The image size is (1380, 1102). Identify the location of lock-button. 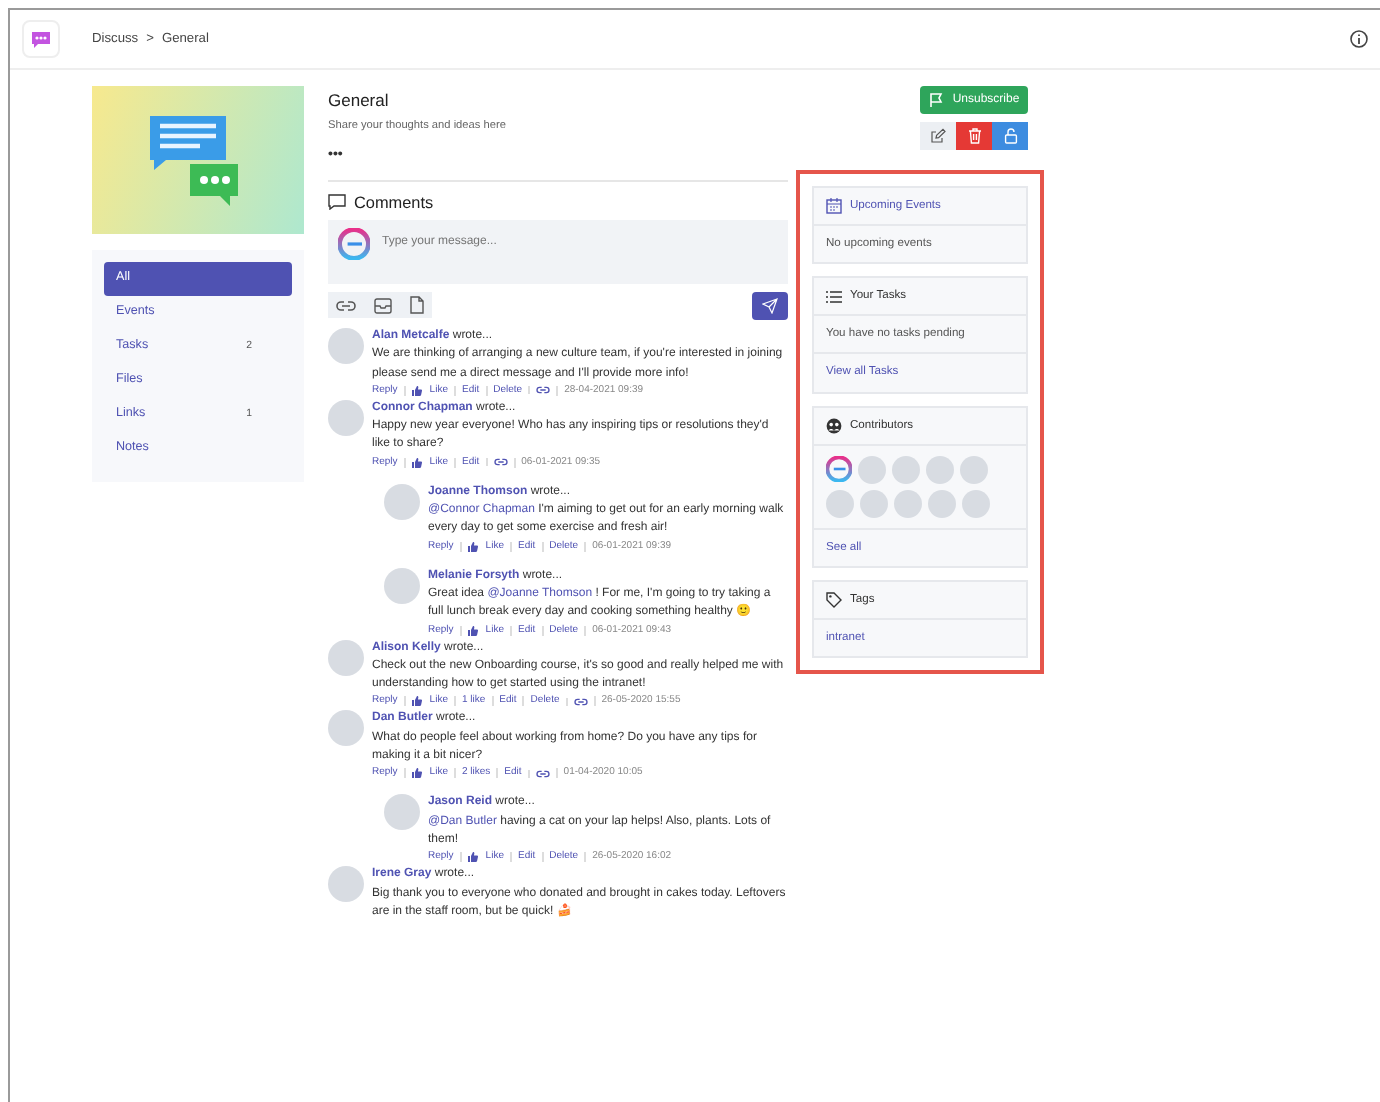
(1010, 136).